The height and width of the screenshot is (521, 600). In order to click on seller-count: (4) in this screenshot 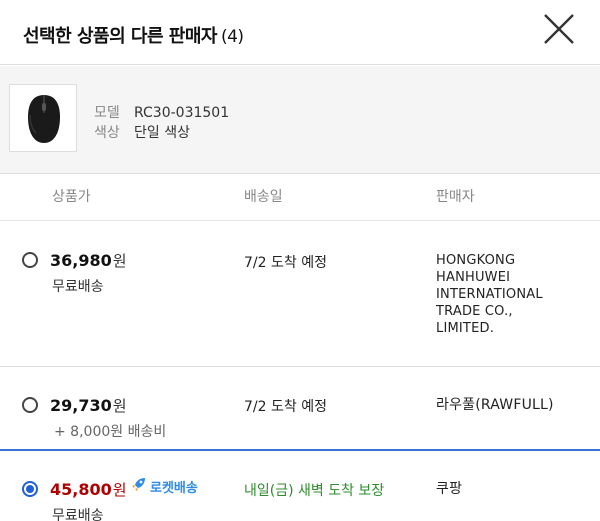, I will do `click(232, 37)`.